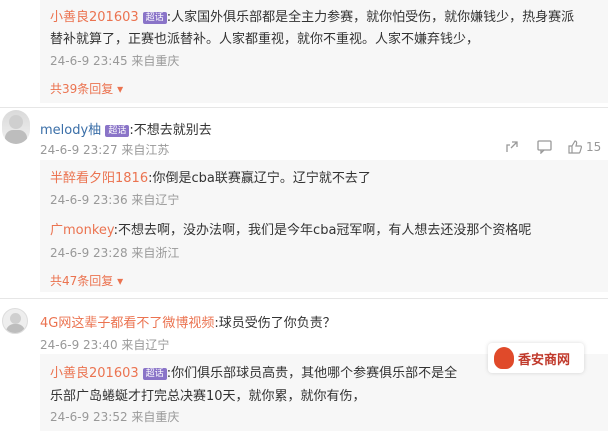  What do you see at coordinates (370, 17) in the screenshot?
I see `top-reply-text-1: :人家国外俱乐部都是全主力参赛，就你怕受伤，就你嫌钱少，热身赛派` at bounding box center [370, 17].